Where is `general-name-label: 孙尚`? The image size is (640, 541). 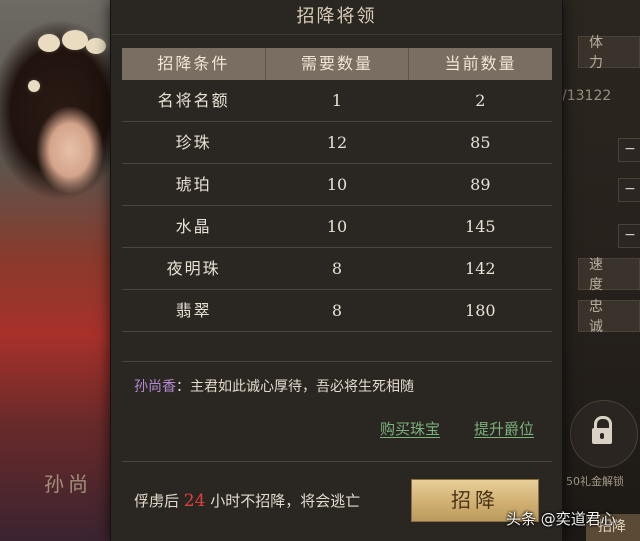 general-name-label: 孙尚 is located at coordinates (68, 484).